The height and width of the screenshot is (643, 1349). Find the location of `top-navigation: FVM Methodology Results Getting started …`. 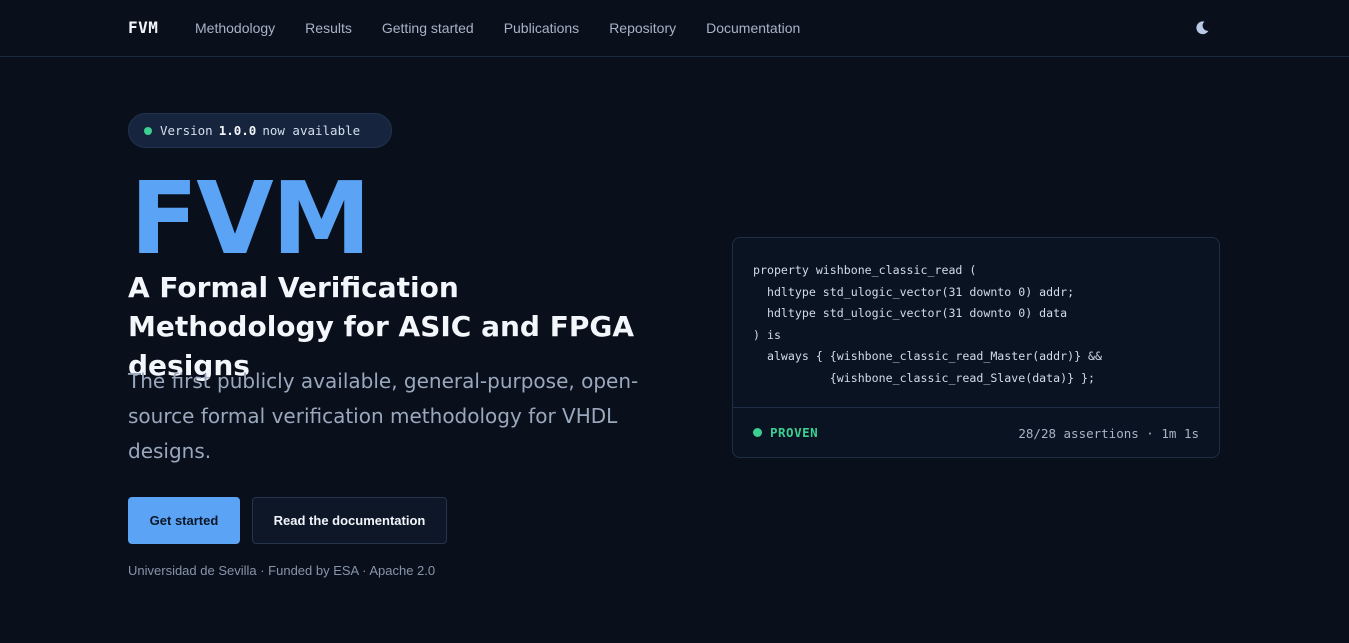

top-navigation: FVM Methodology Results Getting started … is located at coordinates (674, 28).